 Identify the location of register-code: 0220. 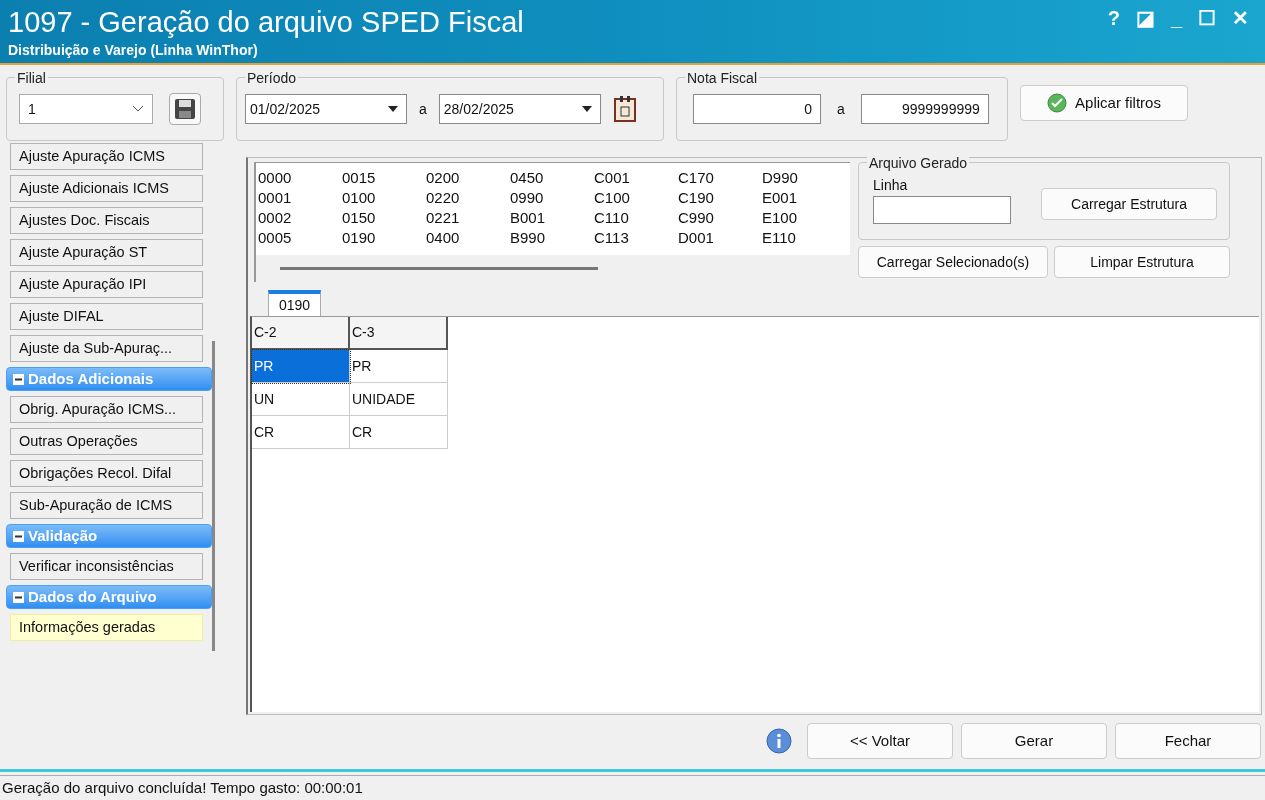
(468, 197).